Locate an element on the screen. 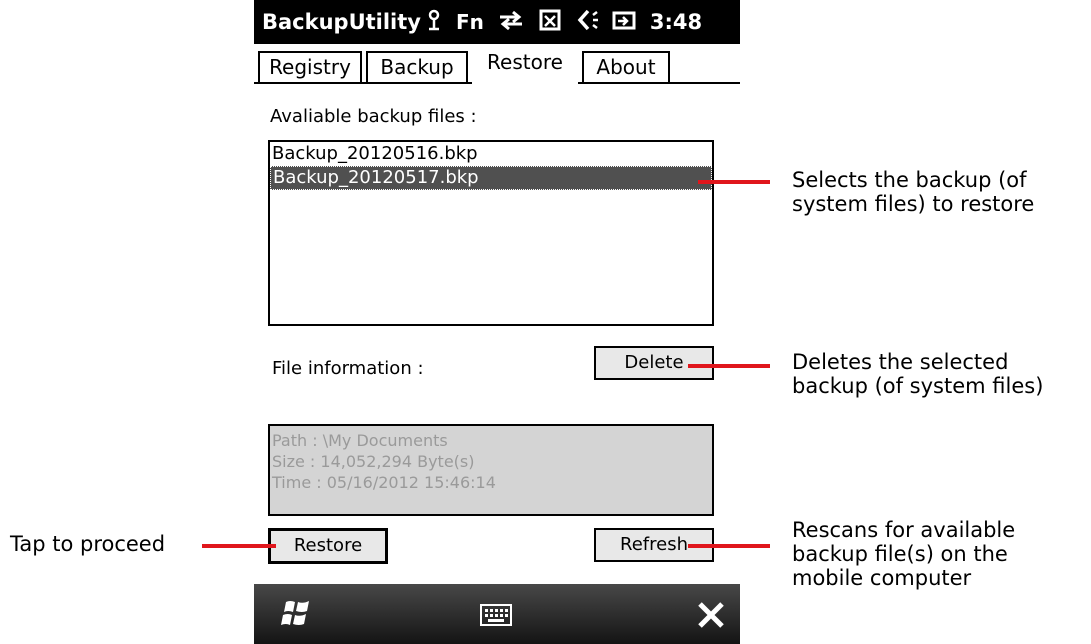 Image resolution: width=1091 pixels, height=644 pixels. tab-bar: Registry Backup Restore About is located at coordinates (497, 64).